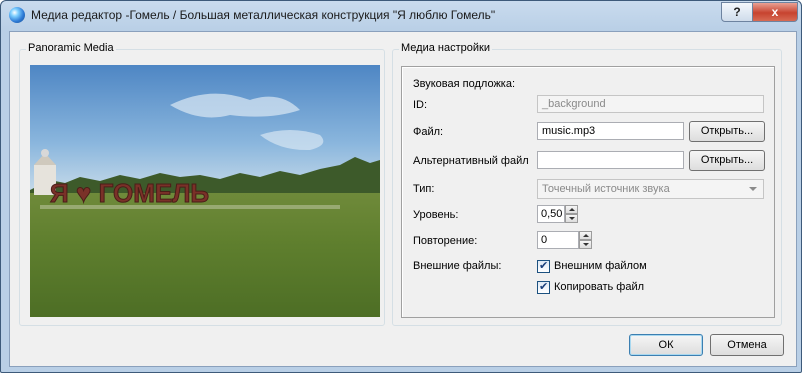 The image size is (802, 373). Describe the element at coordinates (599, 287) in the screenshot. I see `copy-file-checkbox-label: Копировать файл` at that location.